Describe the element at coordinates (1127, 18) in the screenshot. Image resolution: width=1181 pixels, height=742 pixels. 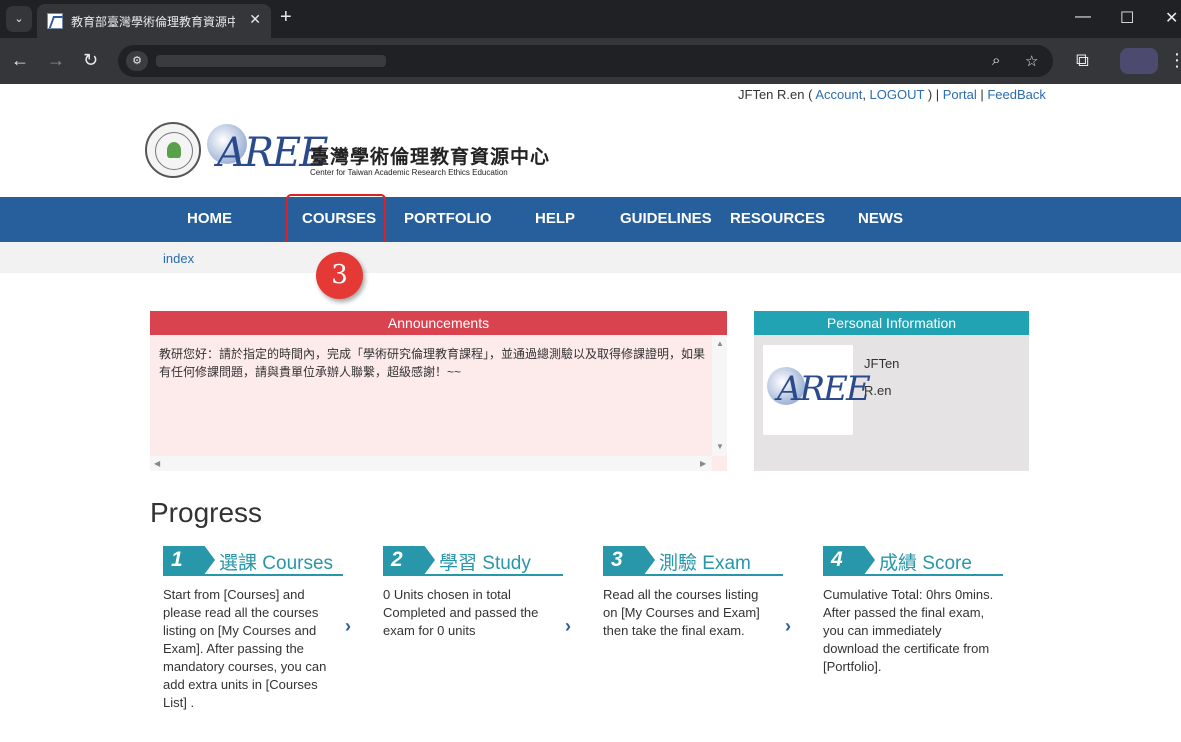
I see `maximize-icon: ☐` at that location.